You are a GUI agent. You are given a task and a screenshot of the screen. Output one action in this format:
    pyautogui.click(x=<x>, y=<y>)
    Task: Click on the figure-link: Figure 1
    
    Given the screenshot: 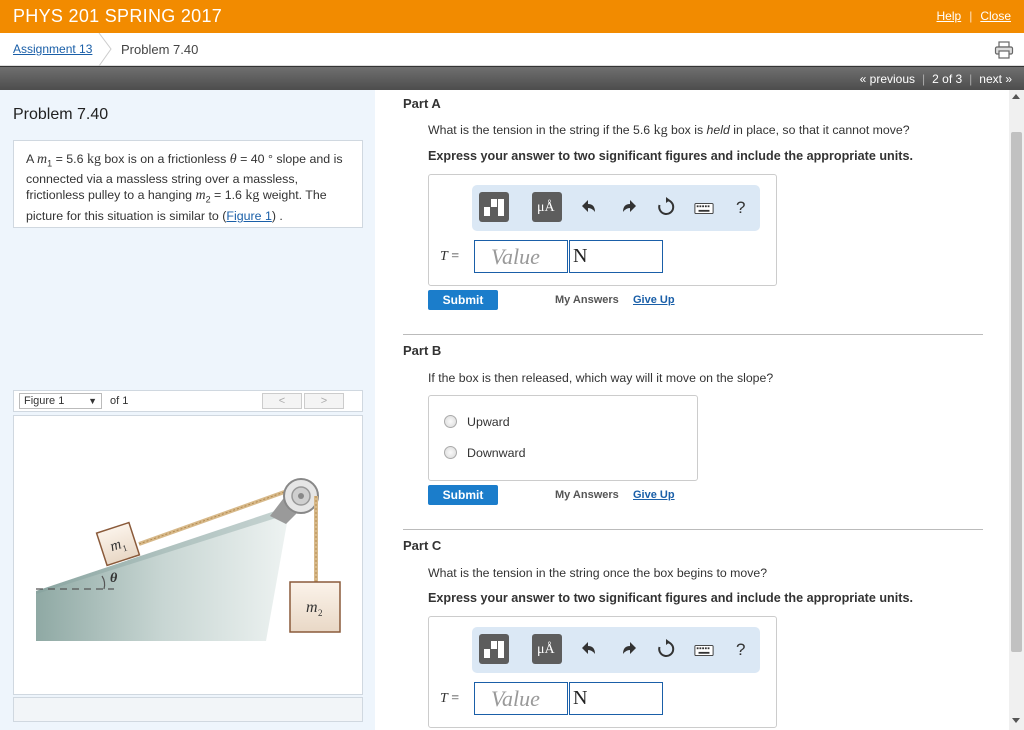 What is the action you would take?
    pyautogui.click(x=248, y=216)
    